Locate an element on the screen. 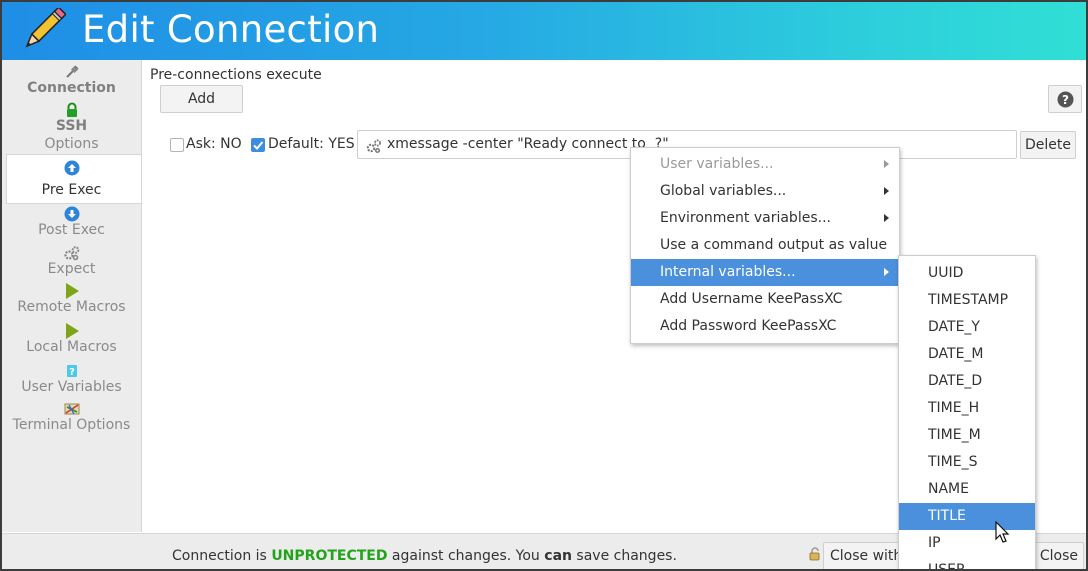  default-checkbox is located at coordinates (258, 145).